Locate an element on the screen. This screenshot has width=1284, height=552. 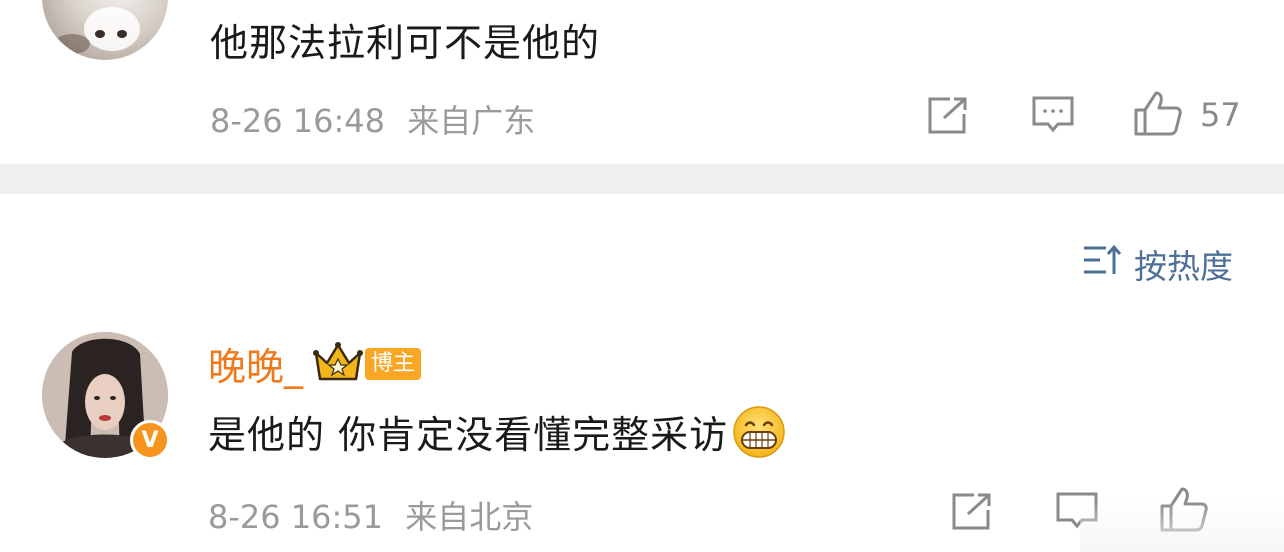
section-divider is located at coordinates (642, 179).